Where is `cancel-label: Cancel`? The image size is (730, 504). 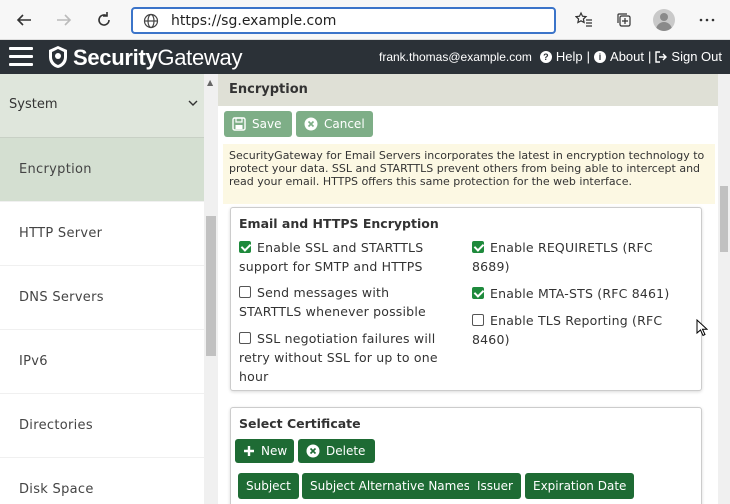 cancel-label: Cancel is located at coordinates (344, 124).